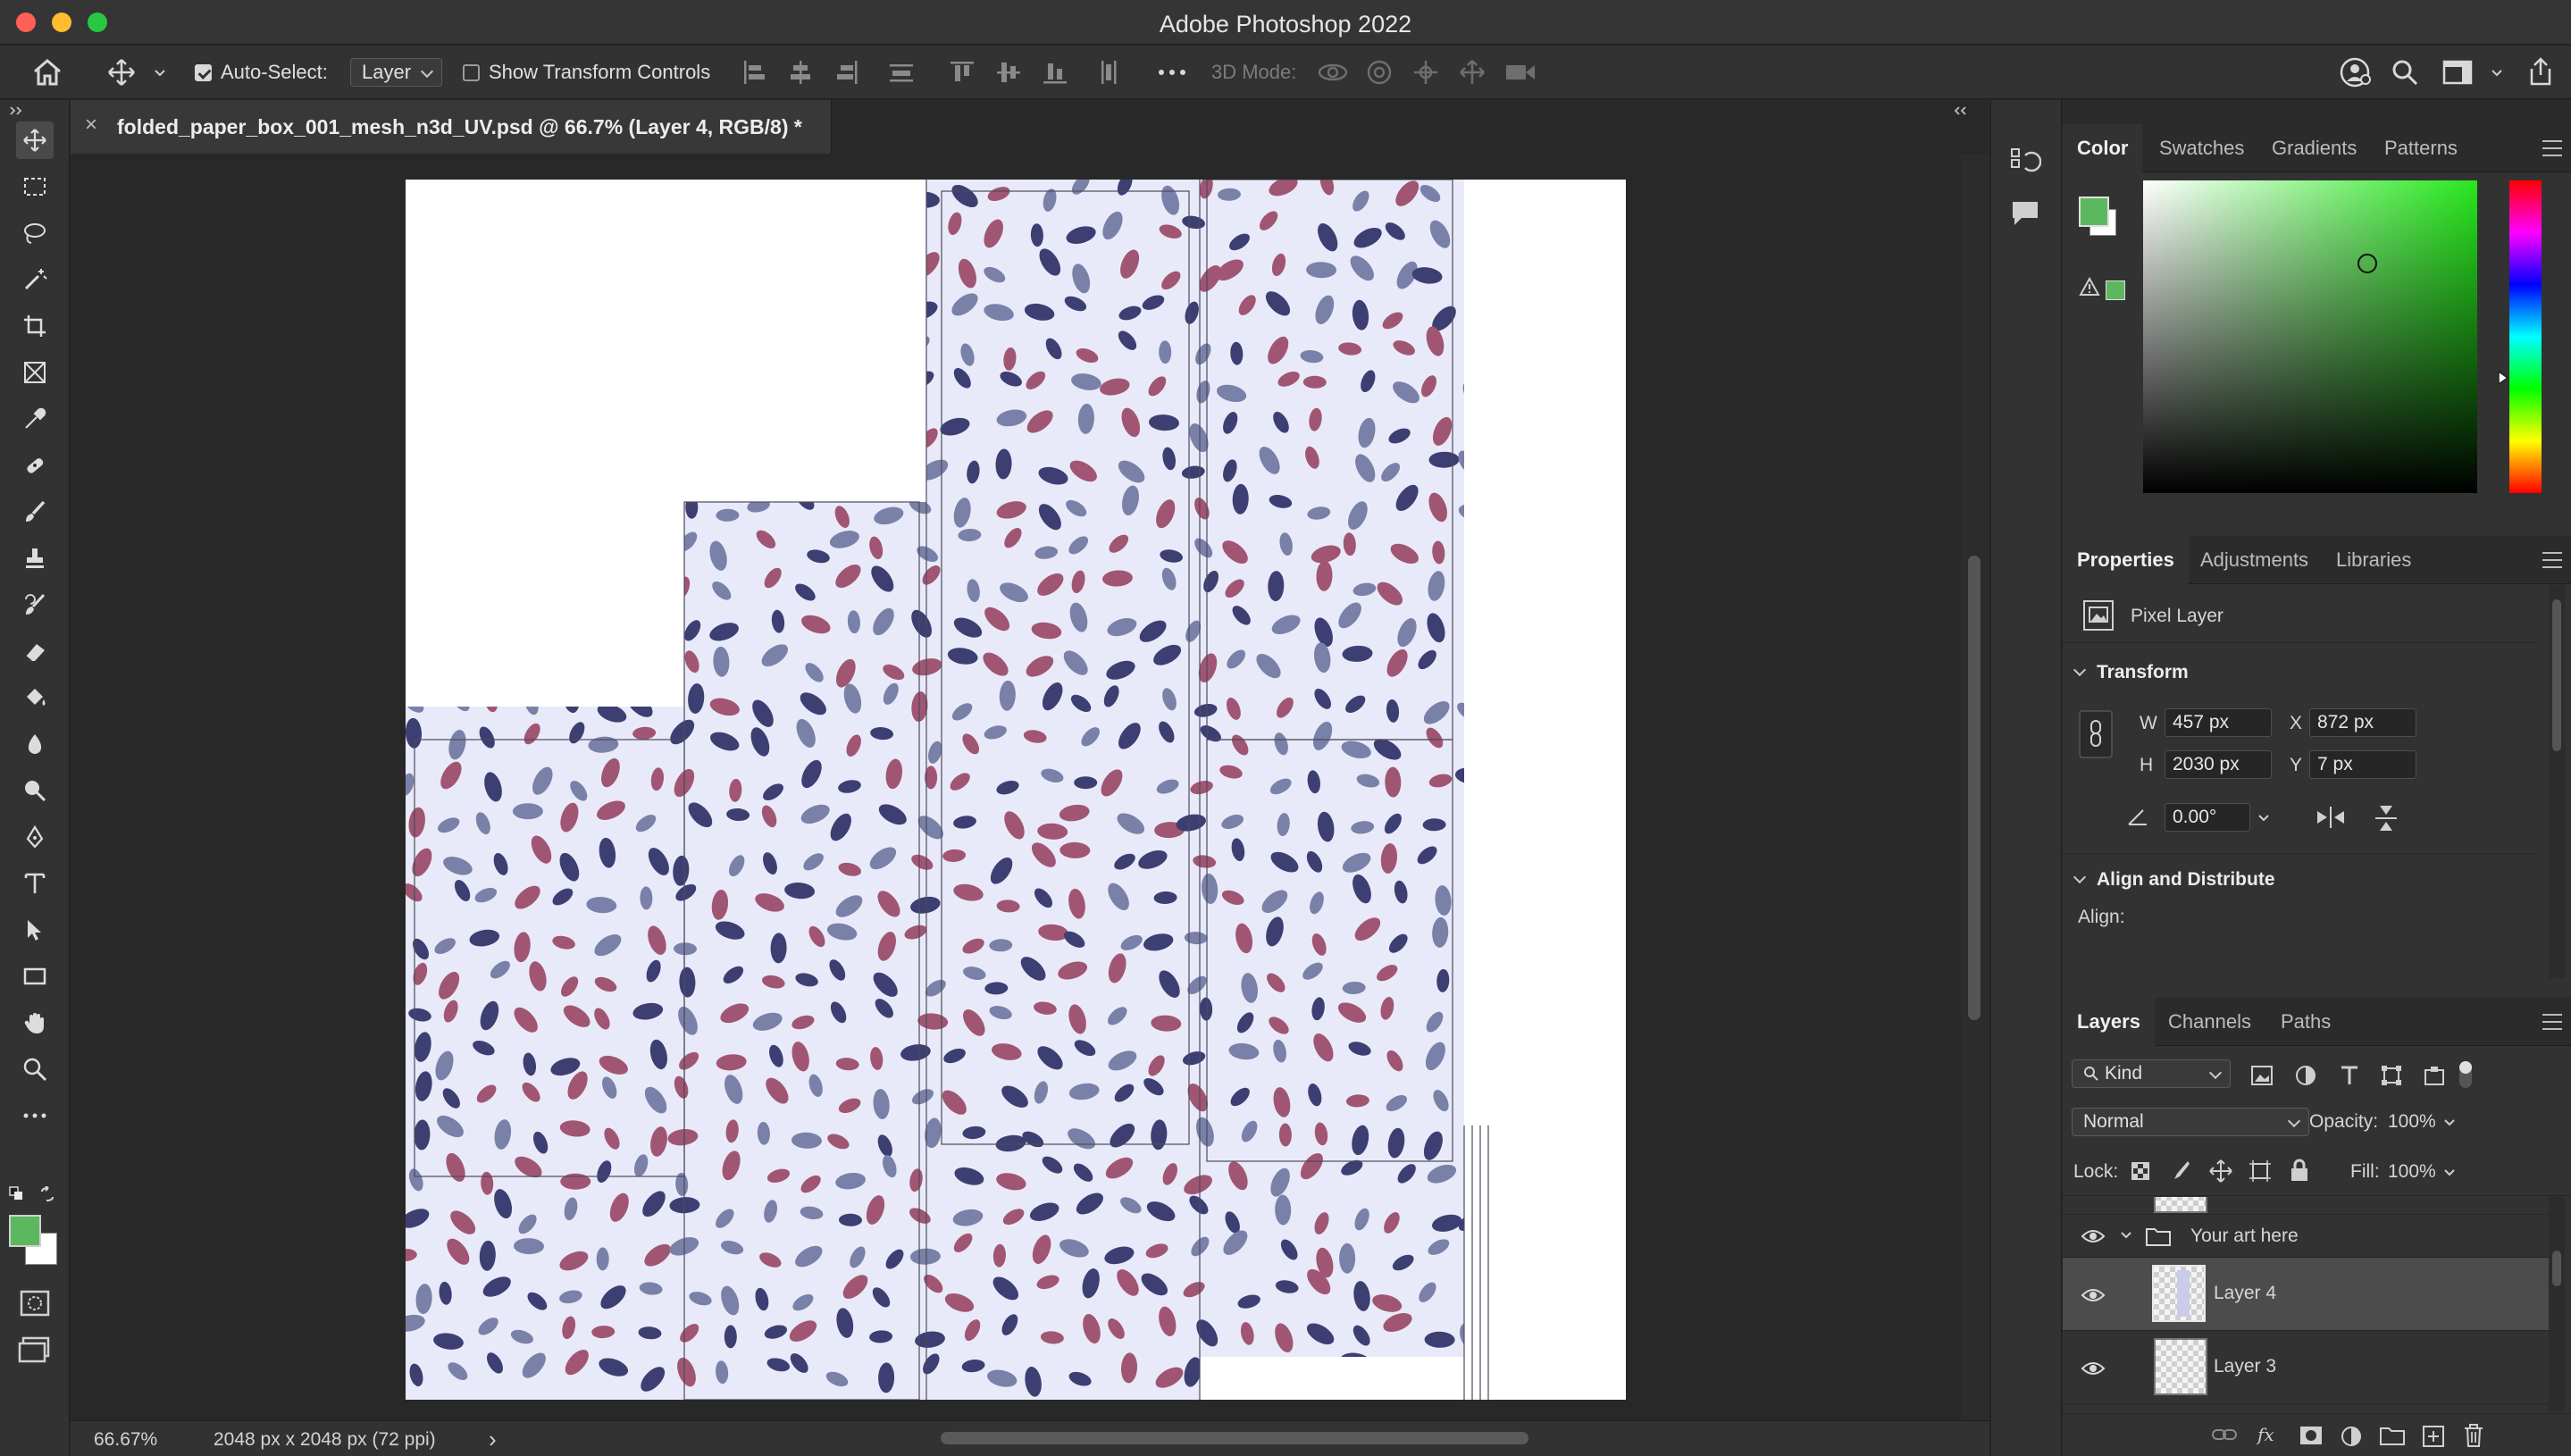 Image resolution: width=2571 pixels, height=1456 pixels. What do you see at coordinates (2109, 1022) in the screenshot?
I see `tab-layers: Layers` at bounding box center [2109, 1022].